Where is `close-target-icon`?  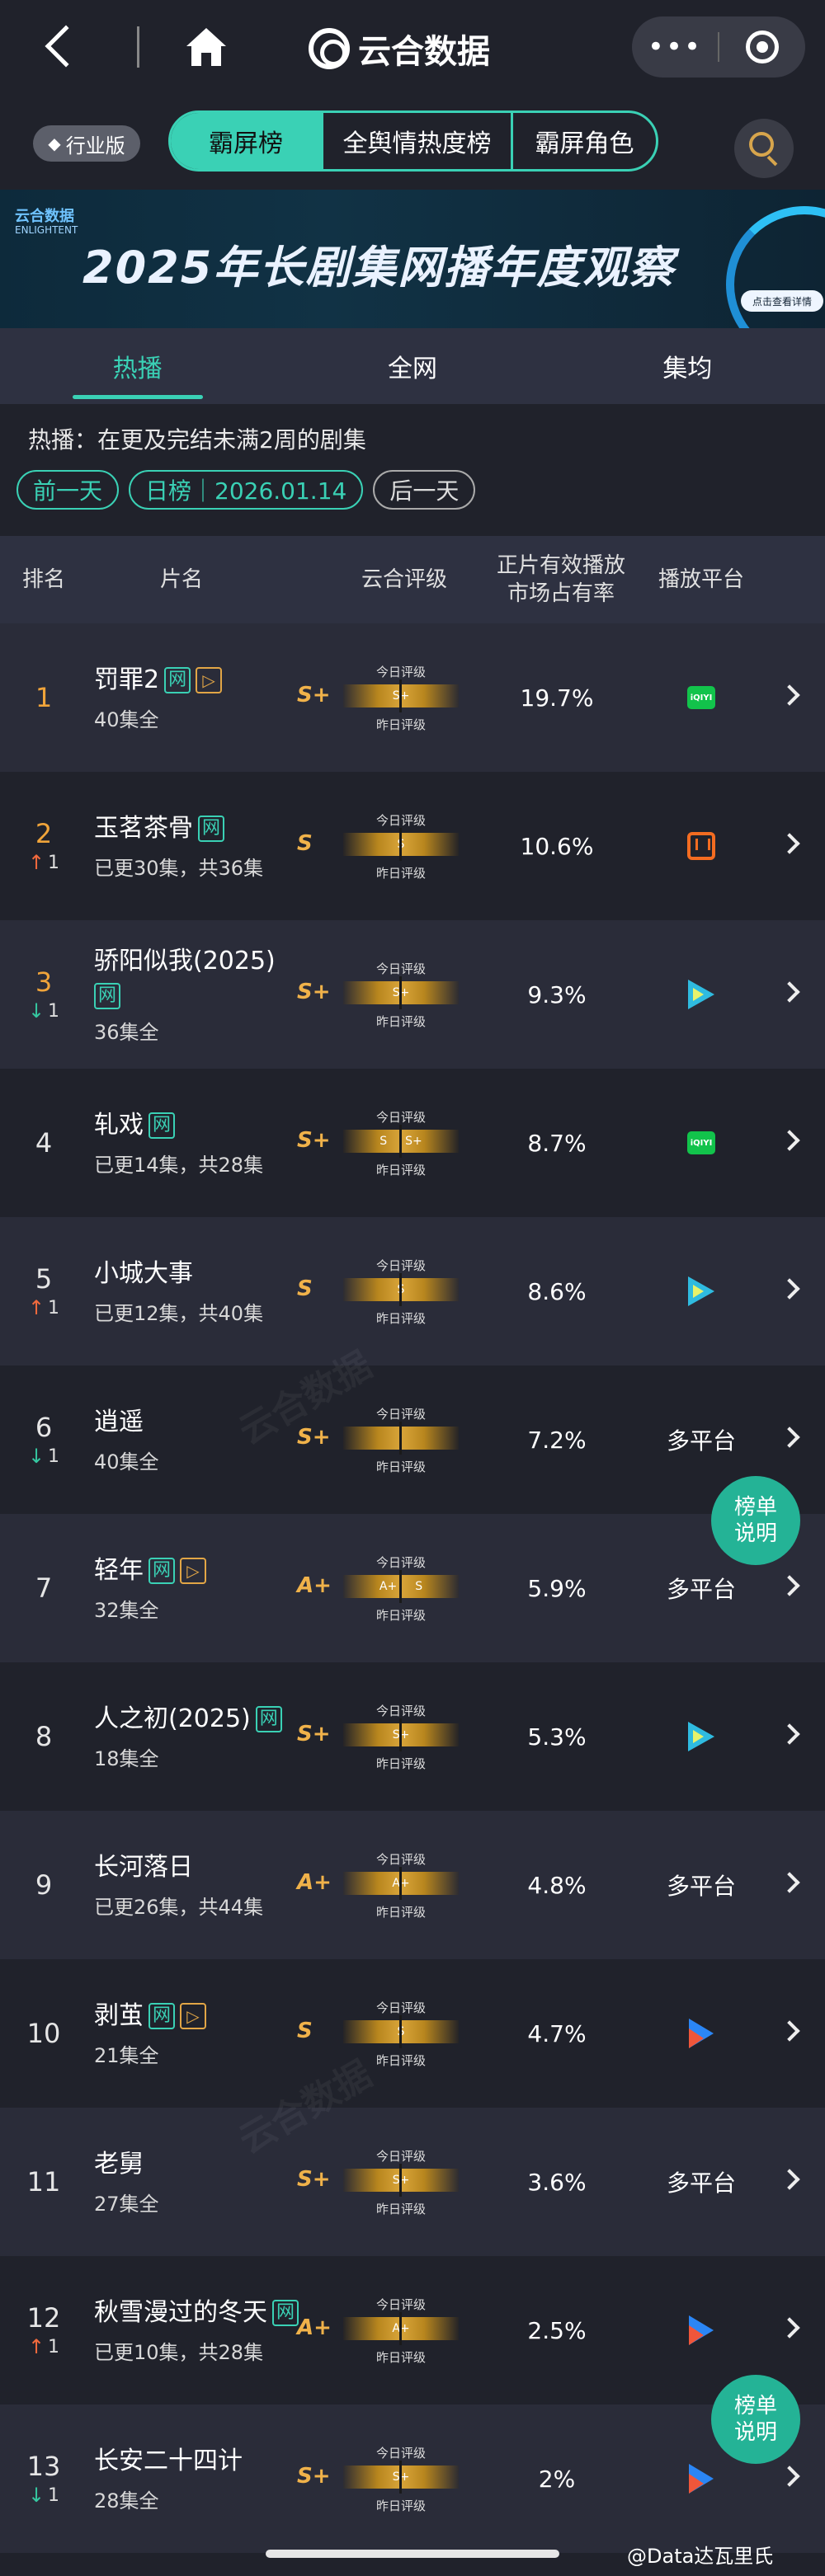 close-target-icon is located at coordinates (762, 47).